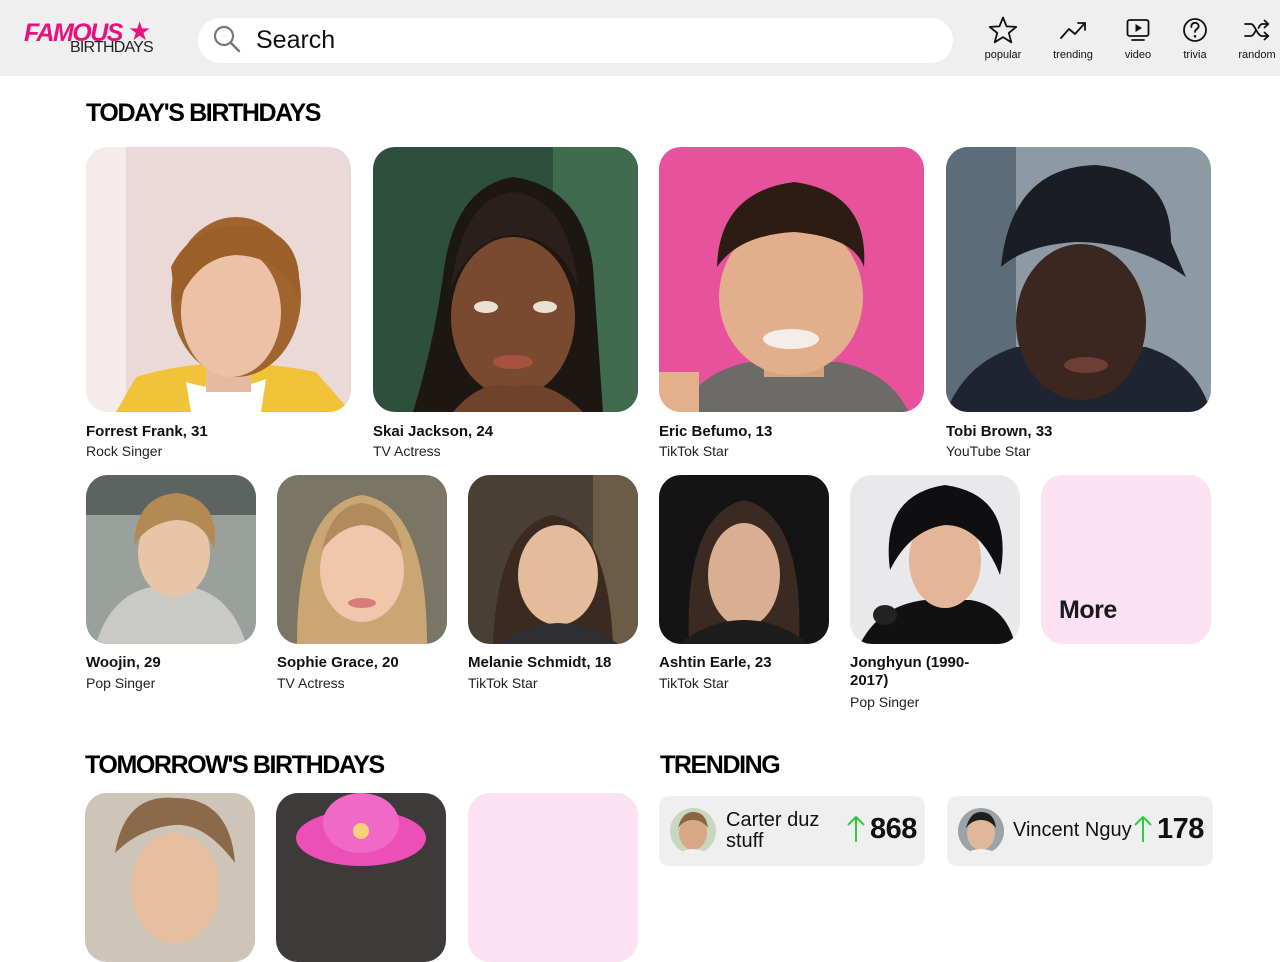 This screenshot has height=962, width=1280. I want to click on nav-trivia: trivia, so click(1195, 41).